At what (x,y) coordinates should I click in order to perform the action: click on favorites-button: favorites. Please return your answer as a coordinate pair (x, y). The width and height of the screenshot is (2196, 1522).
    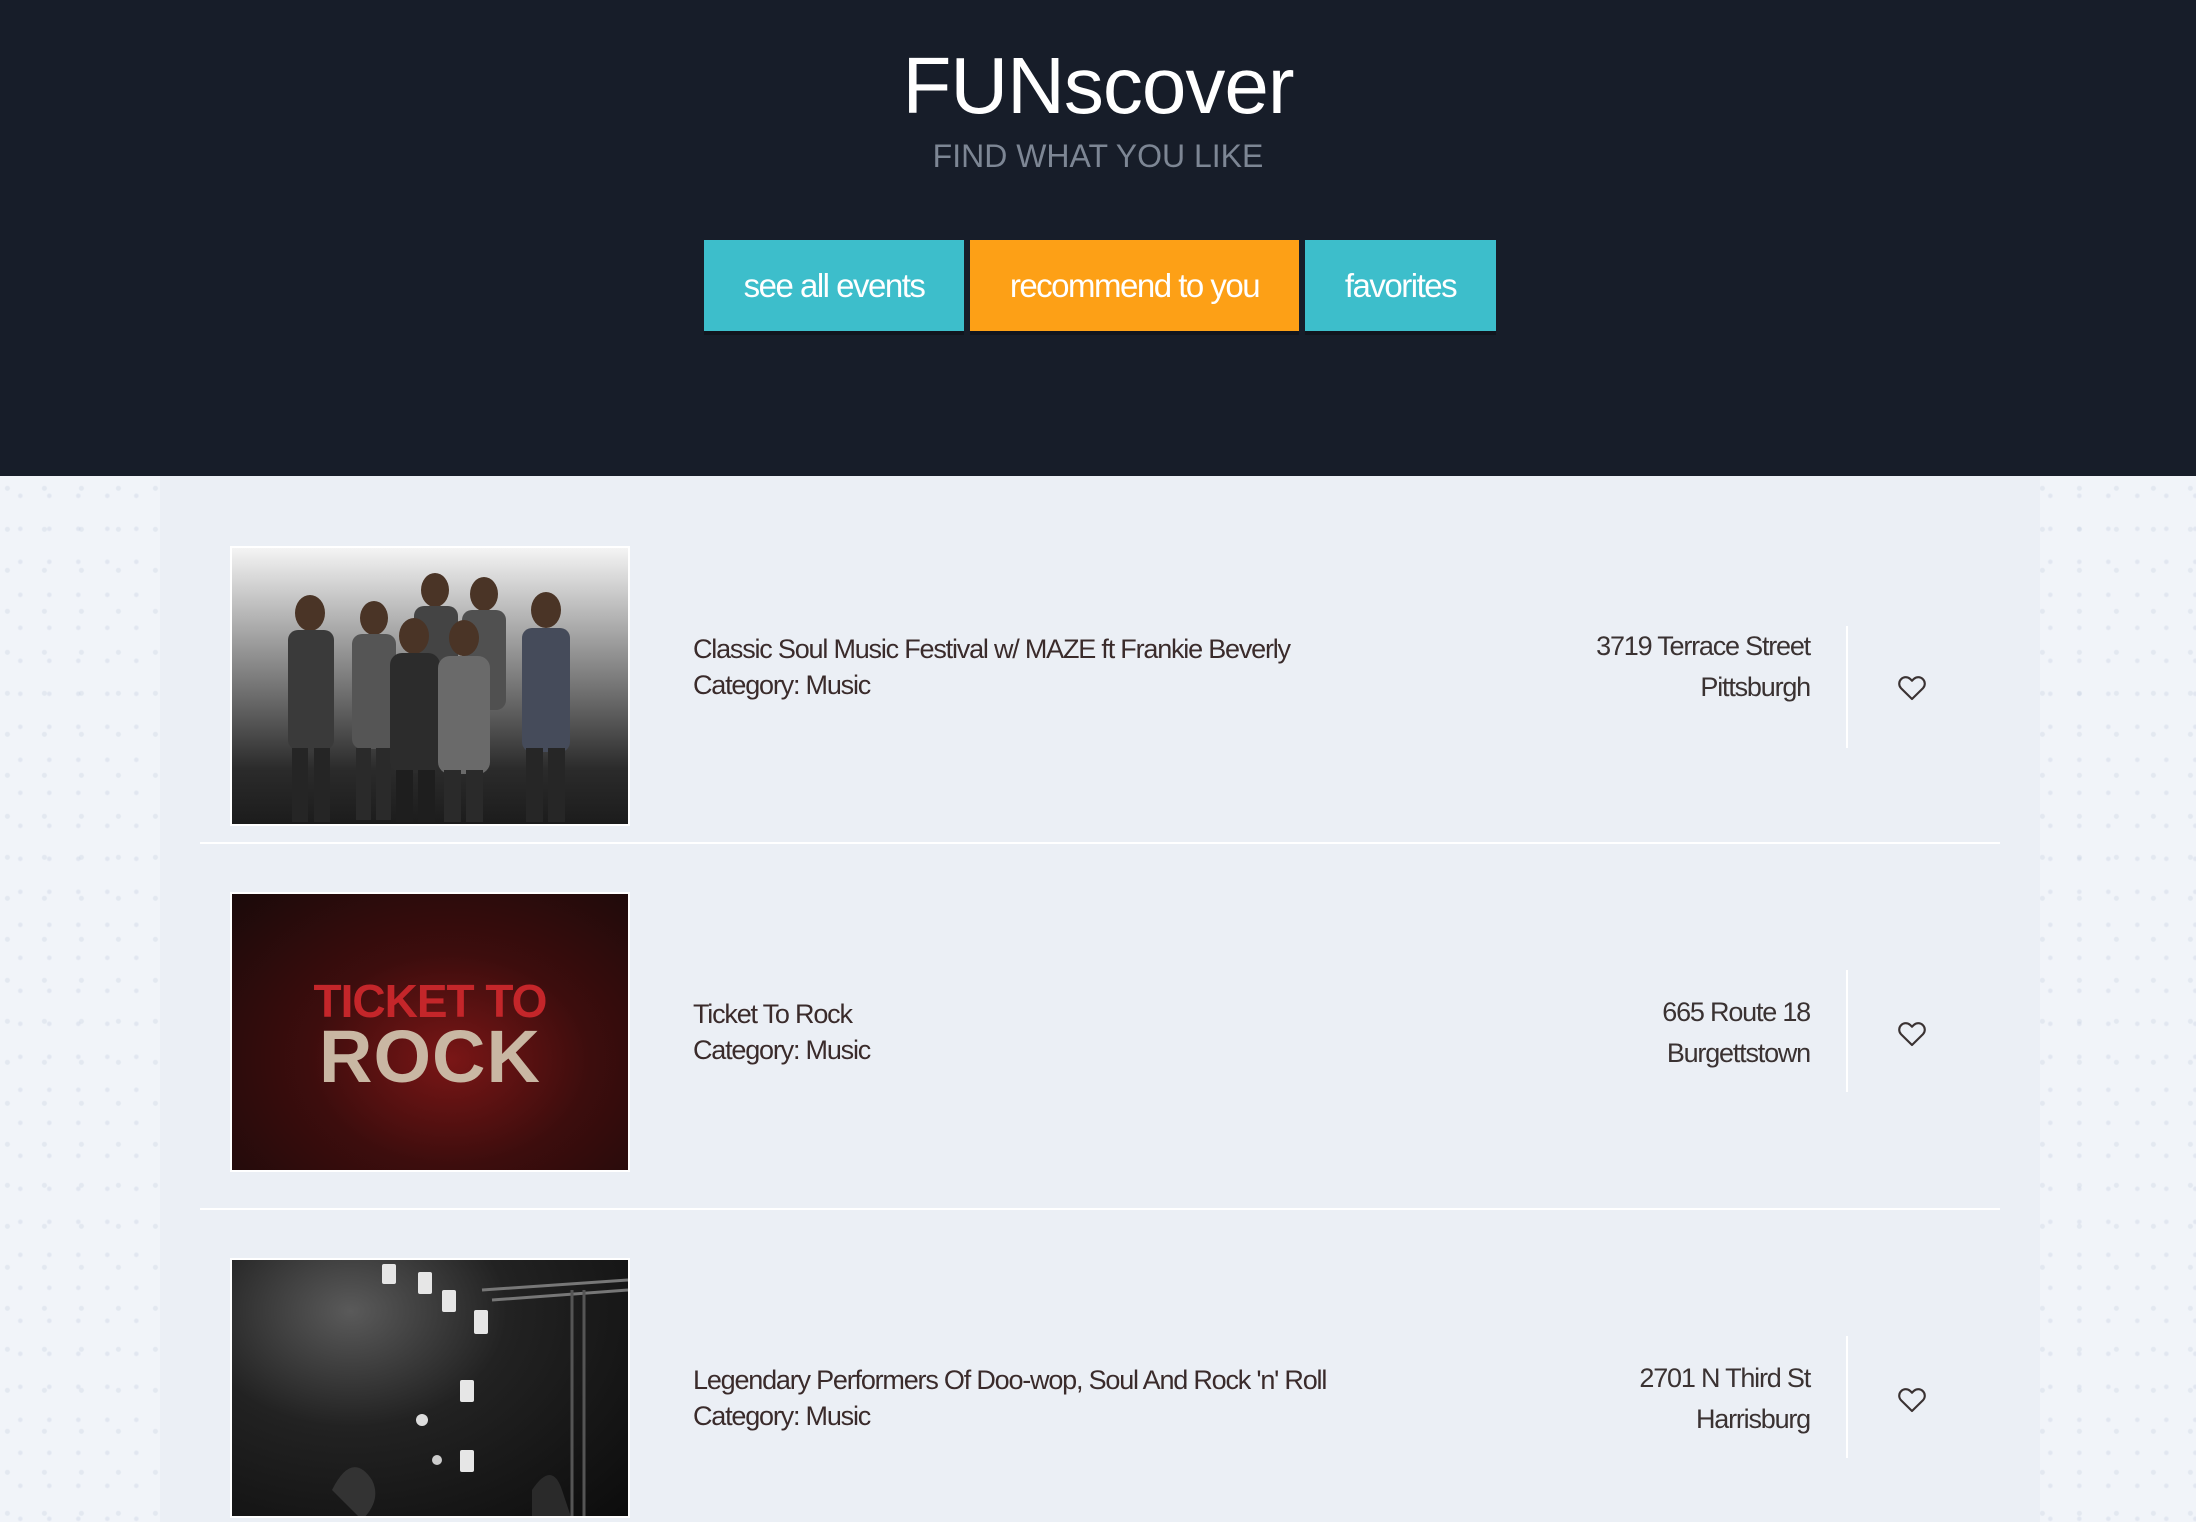
    Looking at the image, I should click on (1400, 285).